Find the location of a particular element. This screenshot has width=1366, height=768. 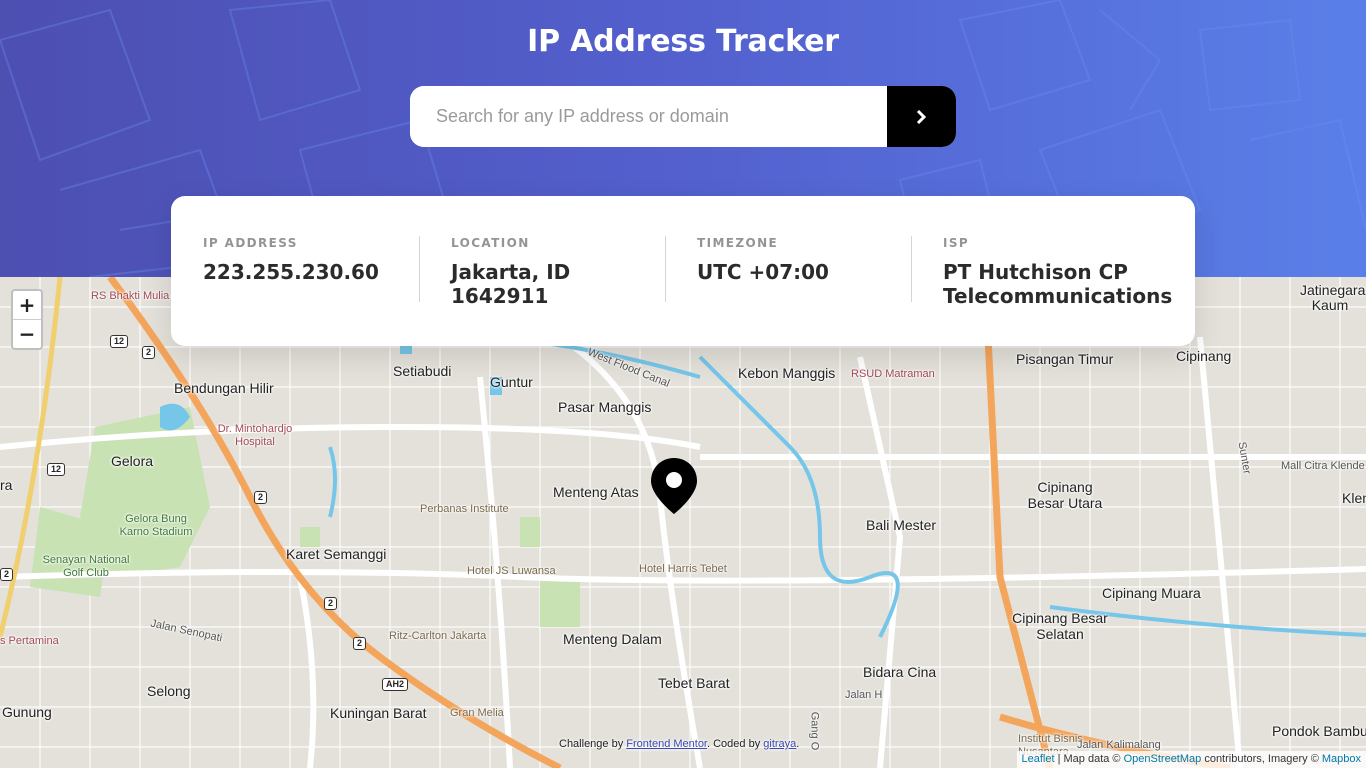

credit-mid: . Coded by is located at coordinates (734, 744).